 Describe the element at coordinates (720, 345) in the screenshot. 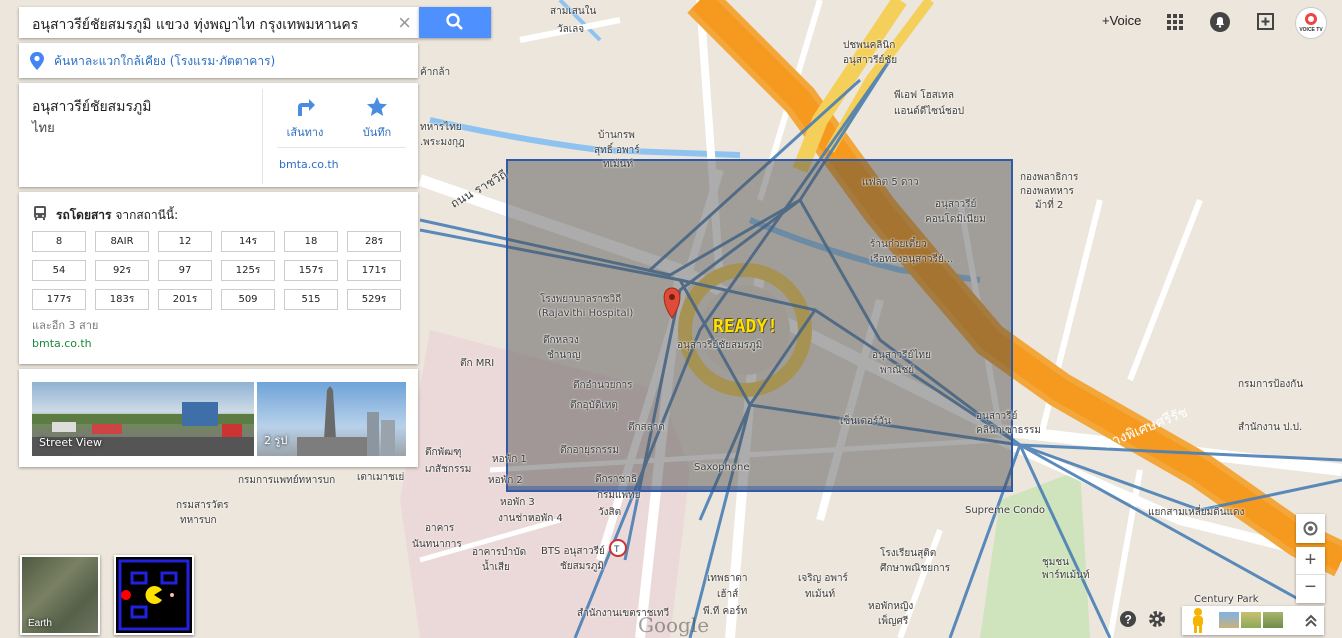

I see `map-label: อนุสาวรีย์ชัยสมรภูมิ` at that location.